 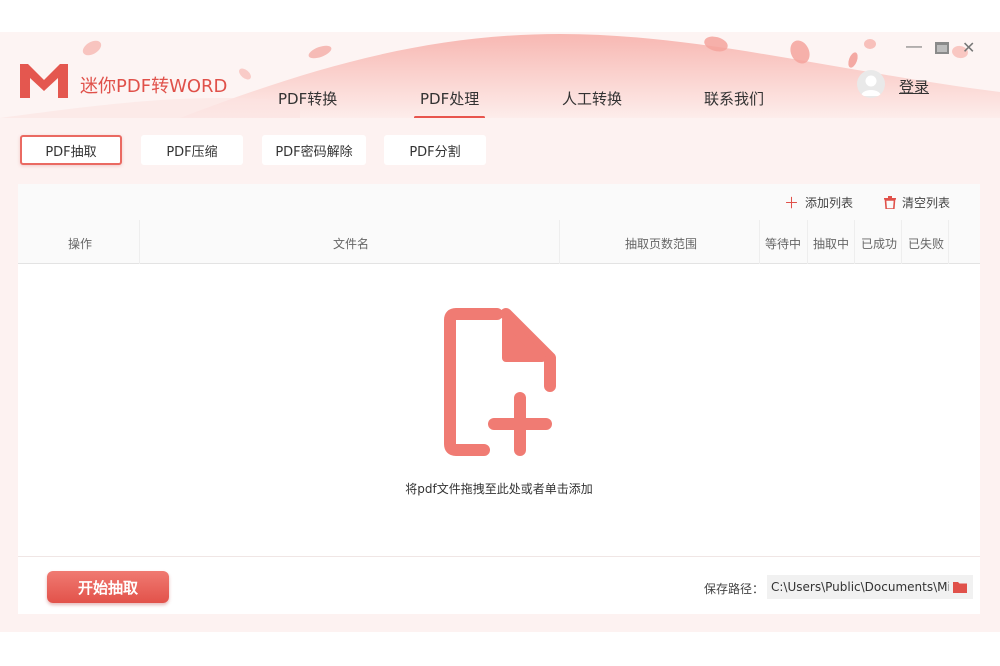 I want to click on col-filename: 文件名, so click(x=351, y=244).